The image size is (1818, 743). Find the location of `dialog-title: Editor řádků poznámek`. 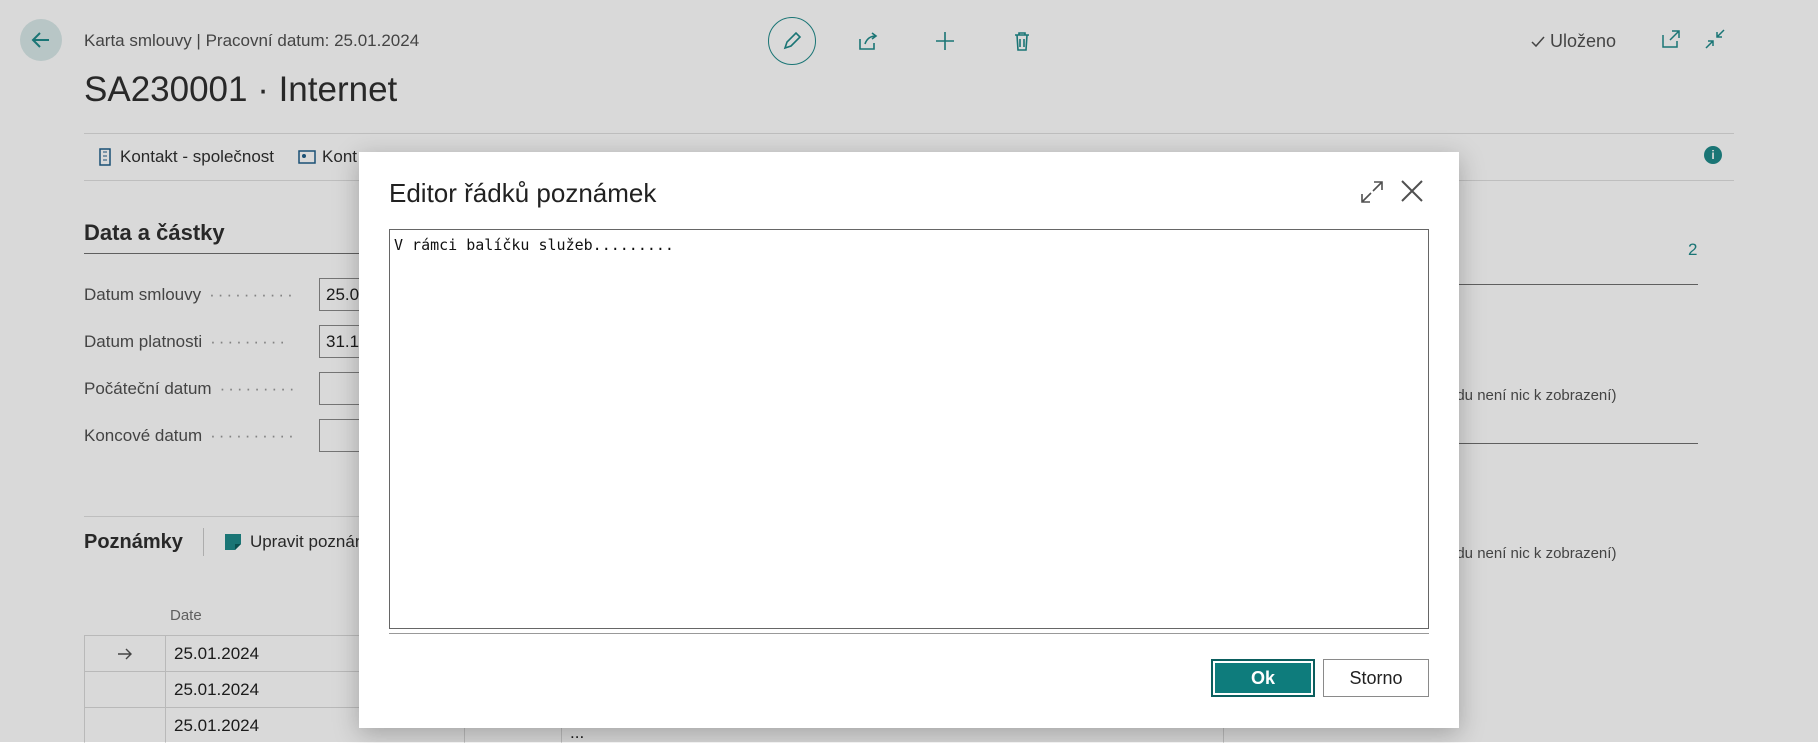

dialog-title: Editor řádků poznámek is located at coordinates (523, 193).